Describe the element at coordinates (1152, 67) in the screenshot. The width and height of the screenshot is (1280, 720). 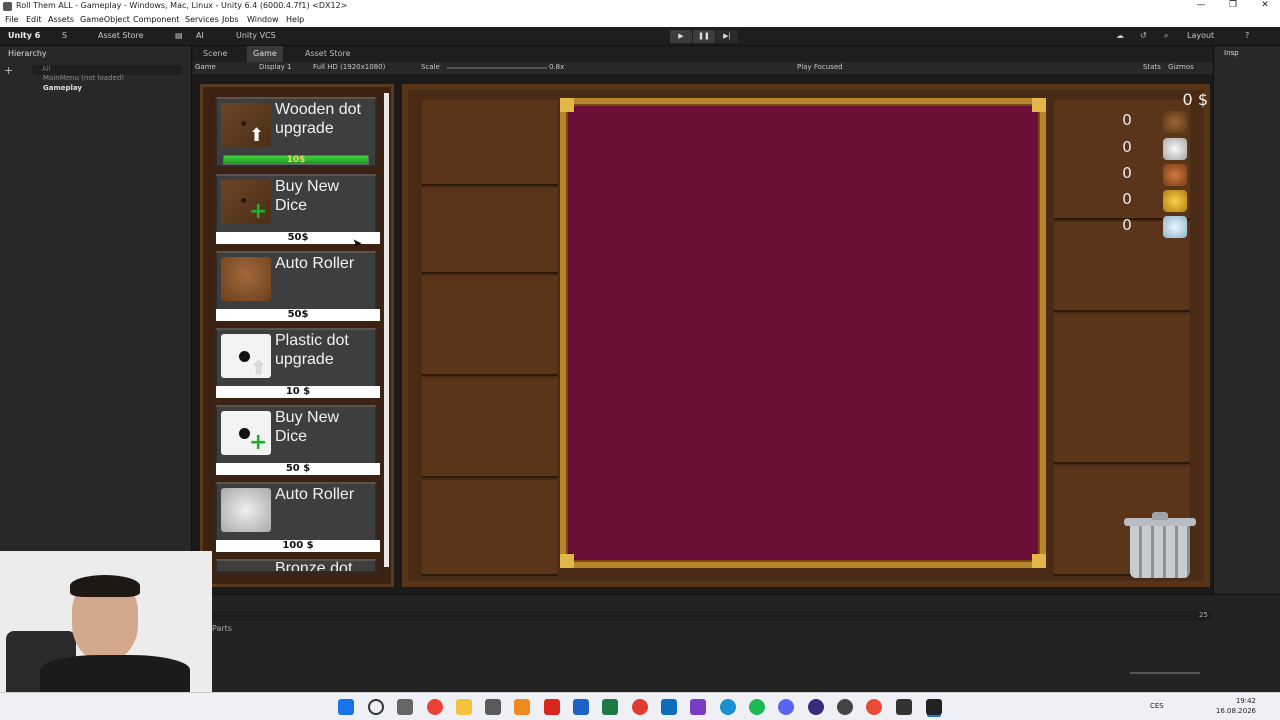
I see `stats-button: Stats` at that location.